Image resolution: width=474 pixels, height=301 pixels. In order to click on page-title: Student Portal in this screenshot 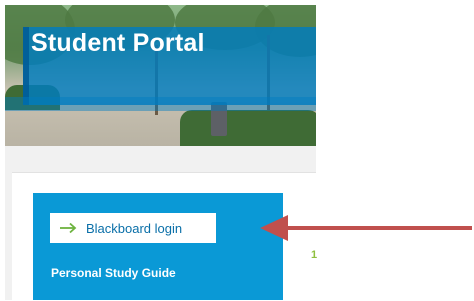, I will do `click(118, 43)`.